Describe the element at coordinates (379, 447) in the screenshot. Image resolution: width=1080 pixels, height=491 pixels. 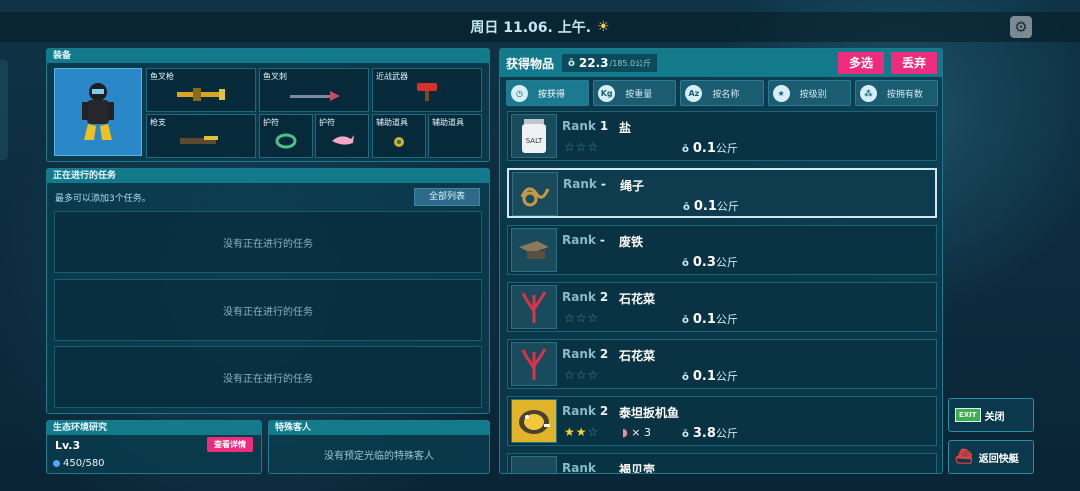
I see `special-guest-panel: 特殊客人 没有预定光临的特殊客人` at that location.